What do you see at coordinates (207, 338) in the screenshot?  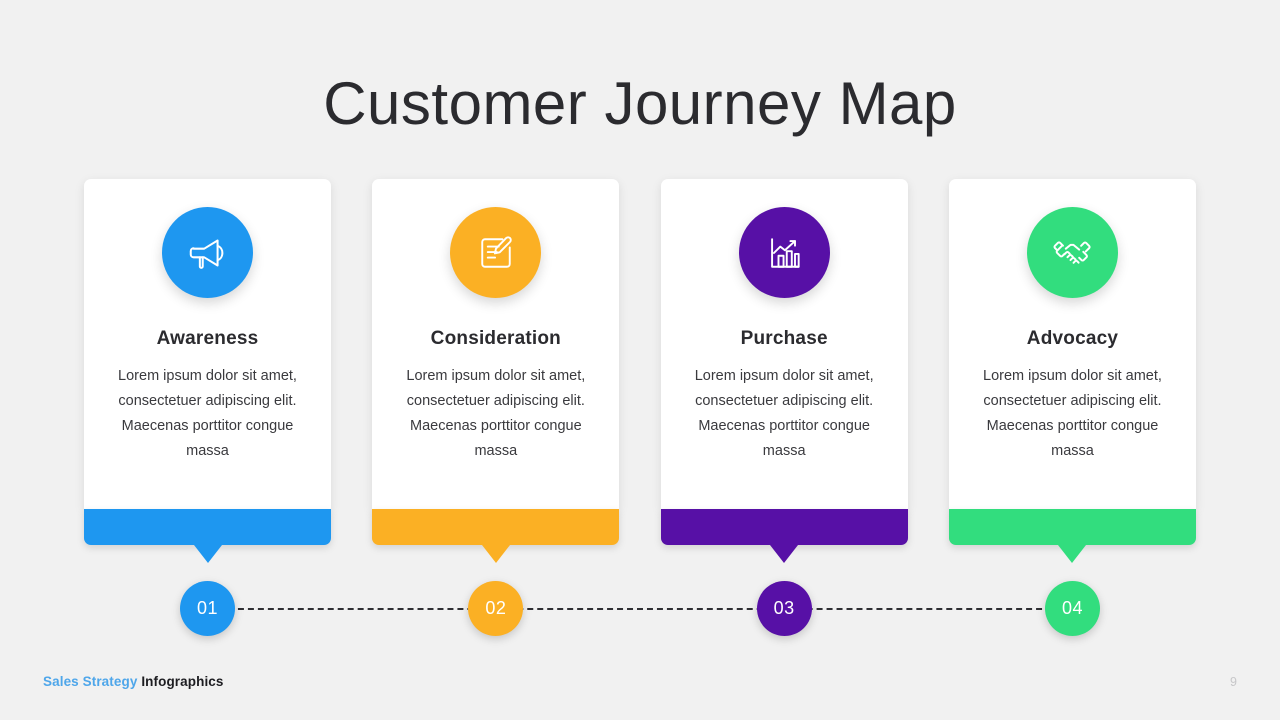 I see `stage-title: Awareness` at bounding box center [207, 338].